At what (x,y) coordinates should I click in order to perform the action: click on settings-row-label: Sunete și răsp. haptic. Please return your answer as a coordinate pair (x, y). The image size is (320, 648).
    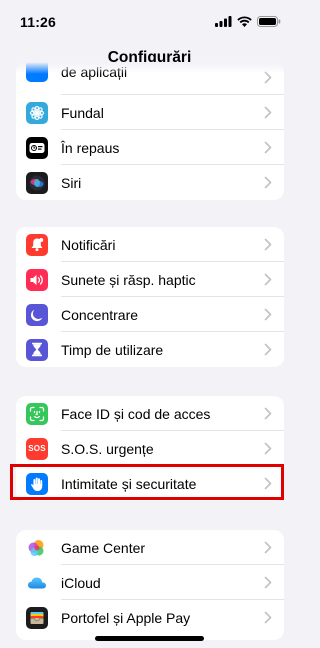
    Looking at the image, I should click on (128, 279).